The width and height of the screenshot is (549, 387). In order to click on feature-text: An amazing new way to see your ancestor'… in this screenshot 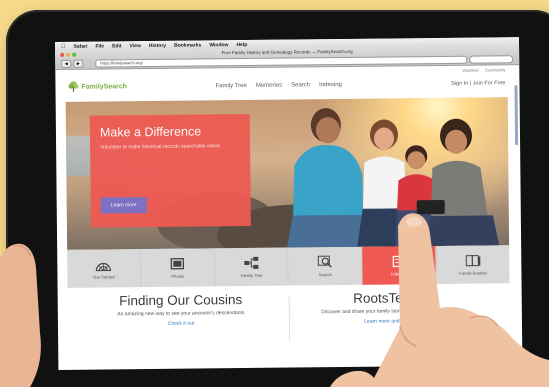, I will do `click(181, 314)`.